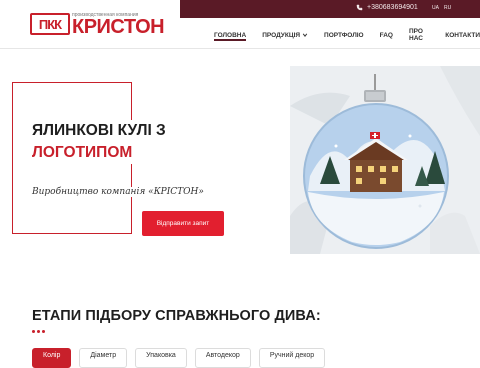  Describe the element at coordinates (183, 223) in the screenshot. I see `send-request-button: Відправити запит` at that location.